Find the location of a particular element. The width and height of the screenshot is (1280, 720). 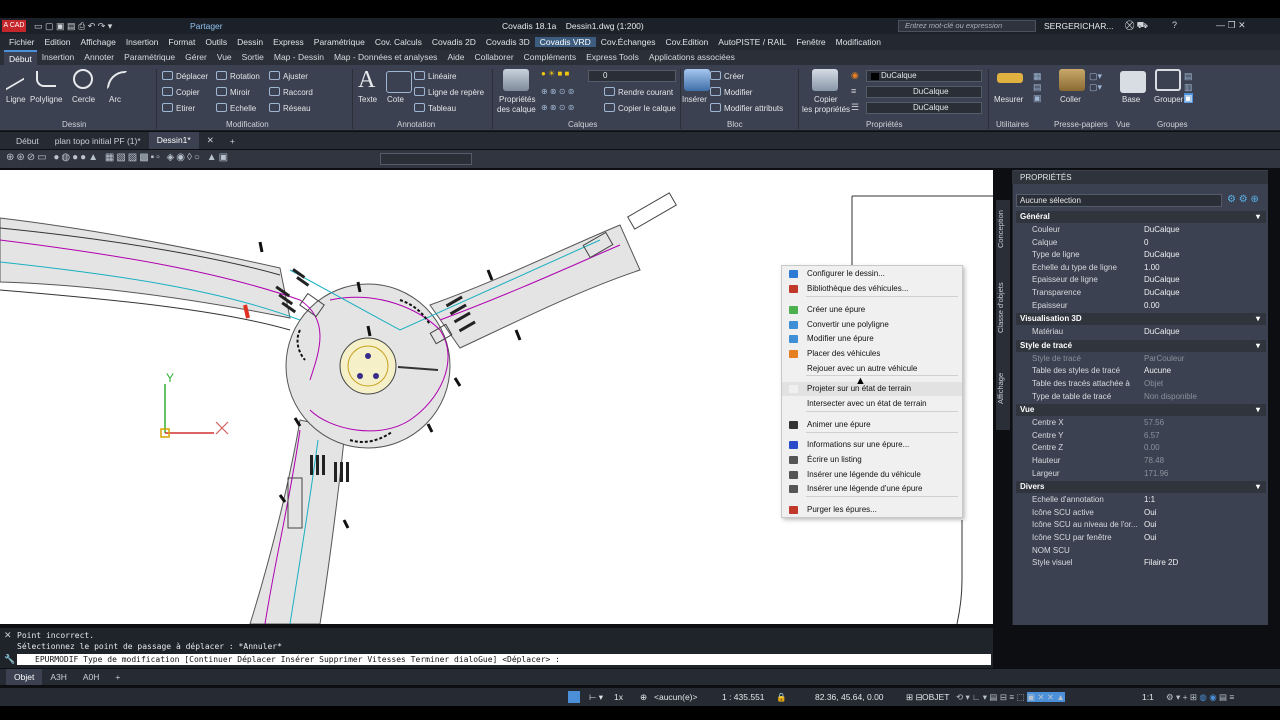

context-menu-item: Créer une épure is located at coordinates (872, 310).